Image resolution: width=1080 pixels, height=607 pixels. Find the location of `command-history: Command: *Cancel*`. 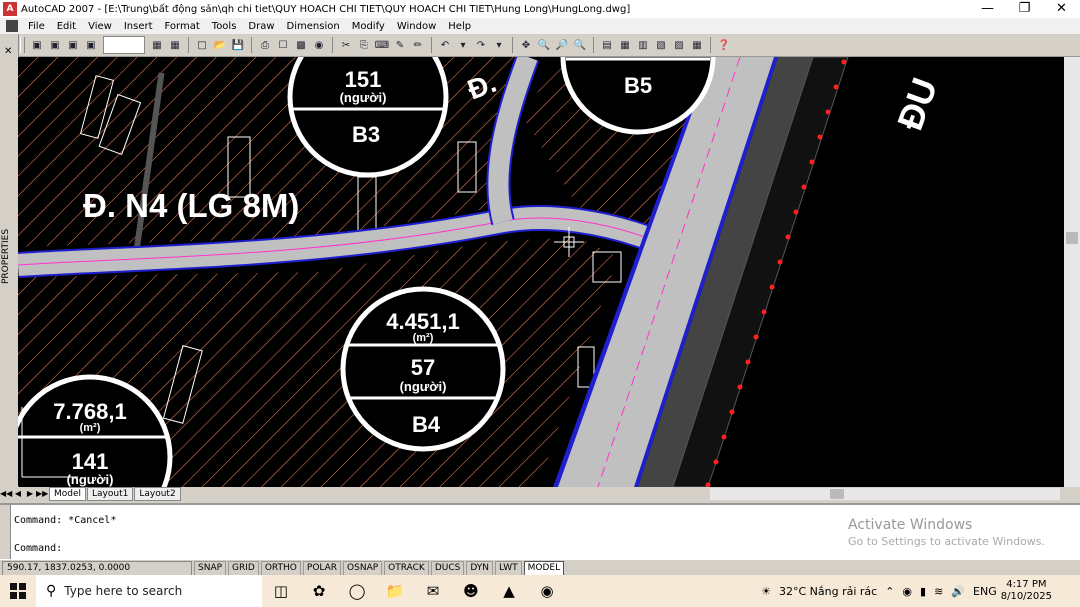

command-history: Command: *Cancel* is located at coordinates (65, 520).